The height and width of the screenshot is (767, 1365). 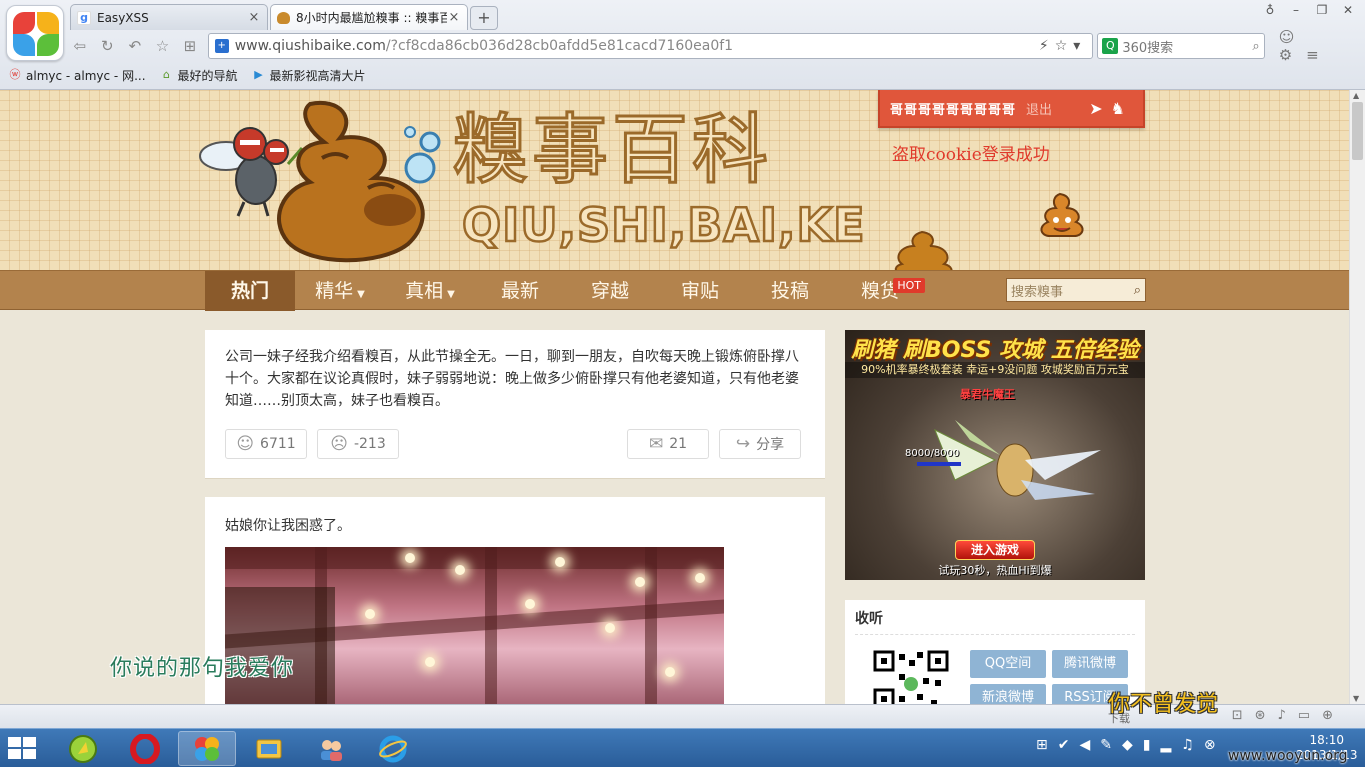 What do you see at coordinates (1076, 290) in the screenshot?
I see `site-search-input: 搜索糗事 ⌕` at bounding box center [1076, 290].